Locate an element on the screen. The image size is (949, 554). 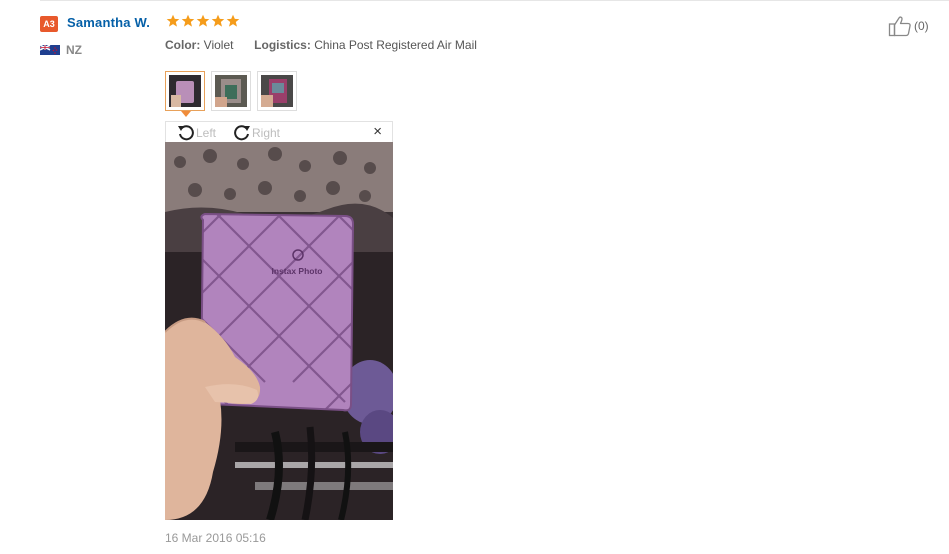
buyer-level-badge: A3 is located at coordinates (49, 24).